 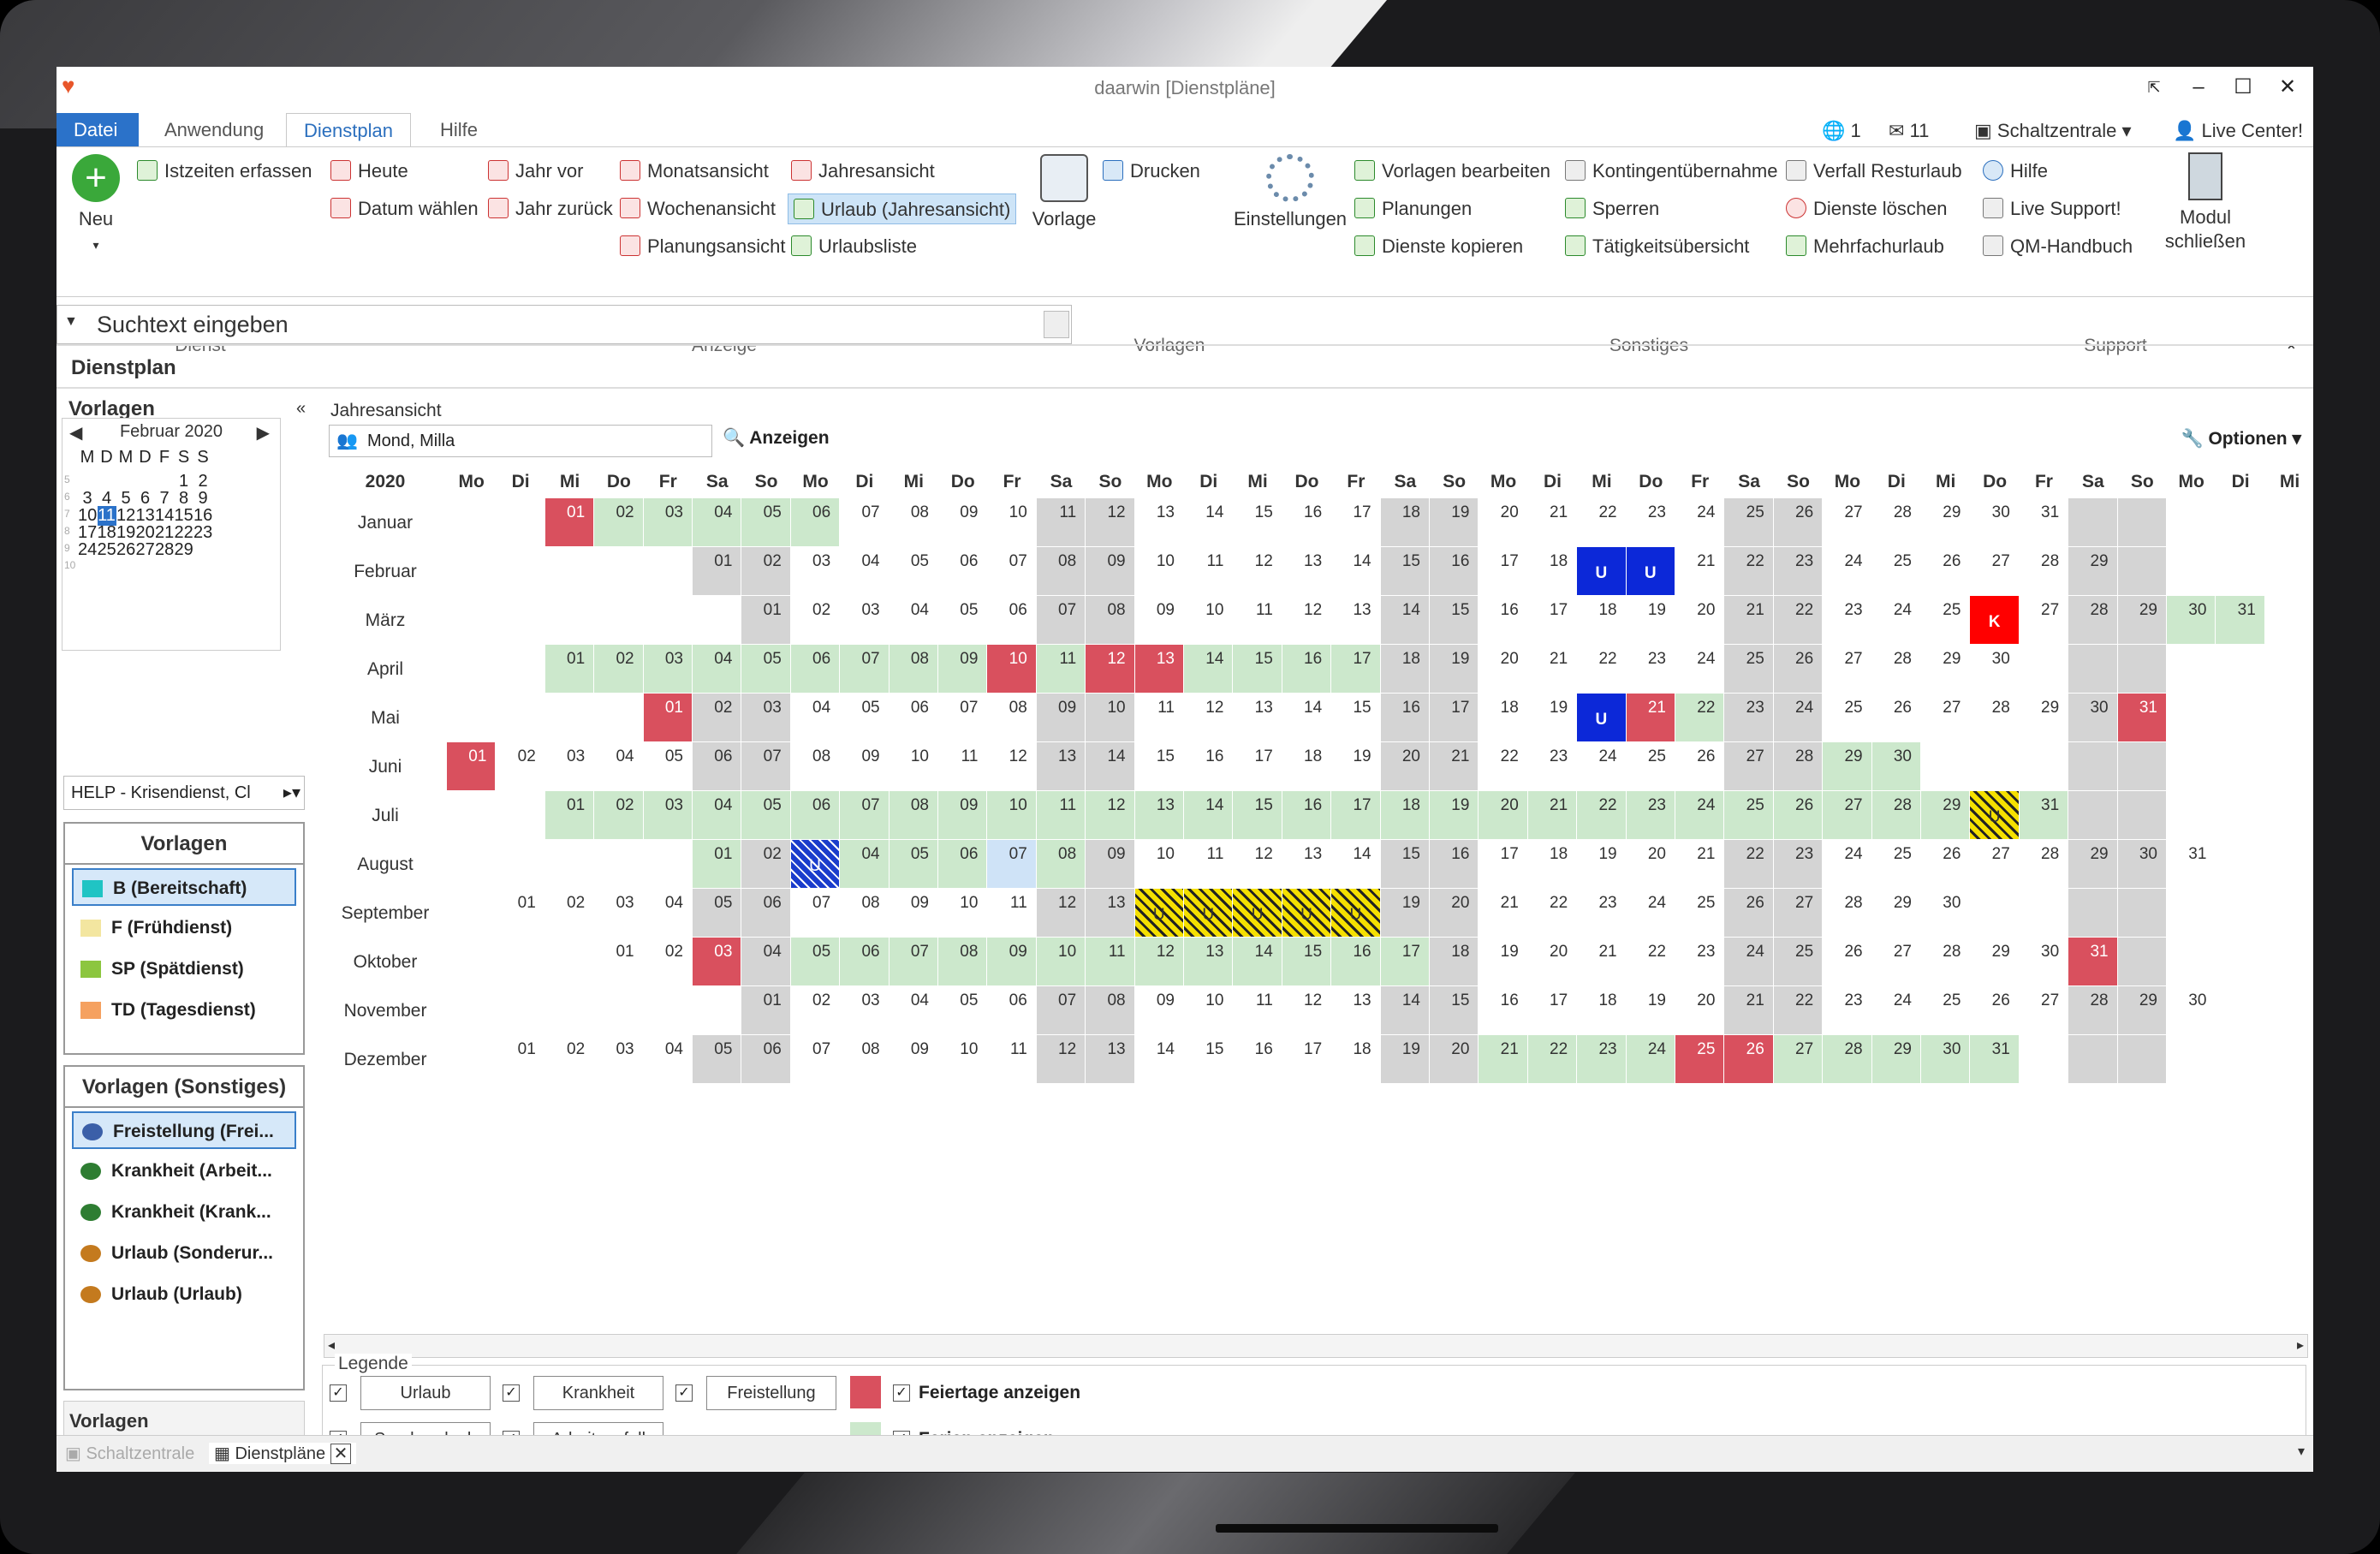 What do you see at coordinates (1290, 192) in the screenshot?
I see `einstellungen-button: Einstellungen` at bounding box center [1290, 192].